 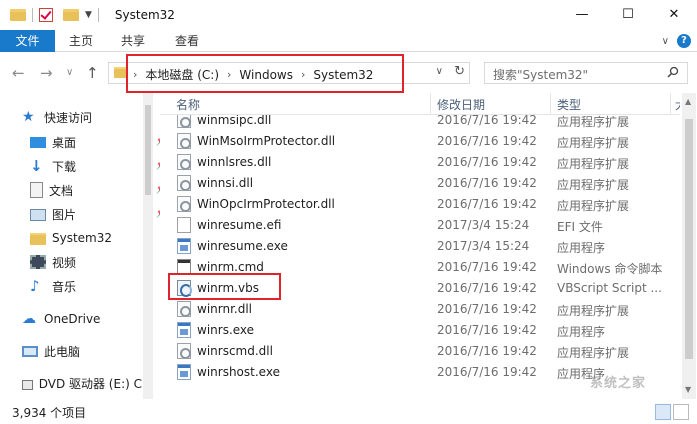 What do you see at coordinates (29, 319) in the screenshot?
I see `onedrive-icon: ☁` at bounding box center [29, 319].